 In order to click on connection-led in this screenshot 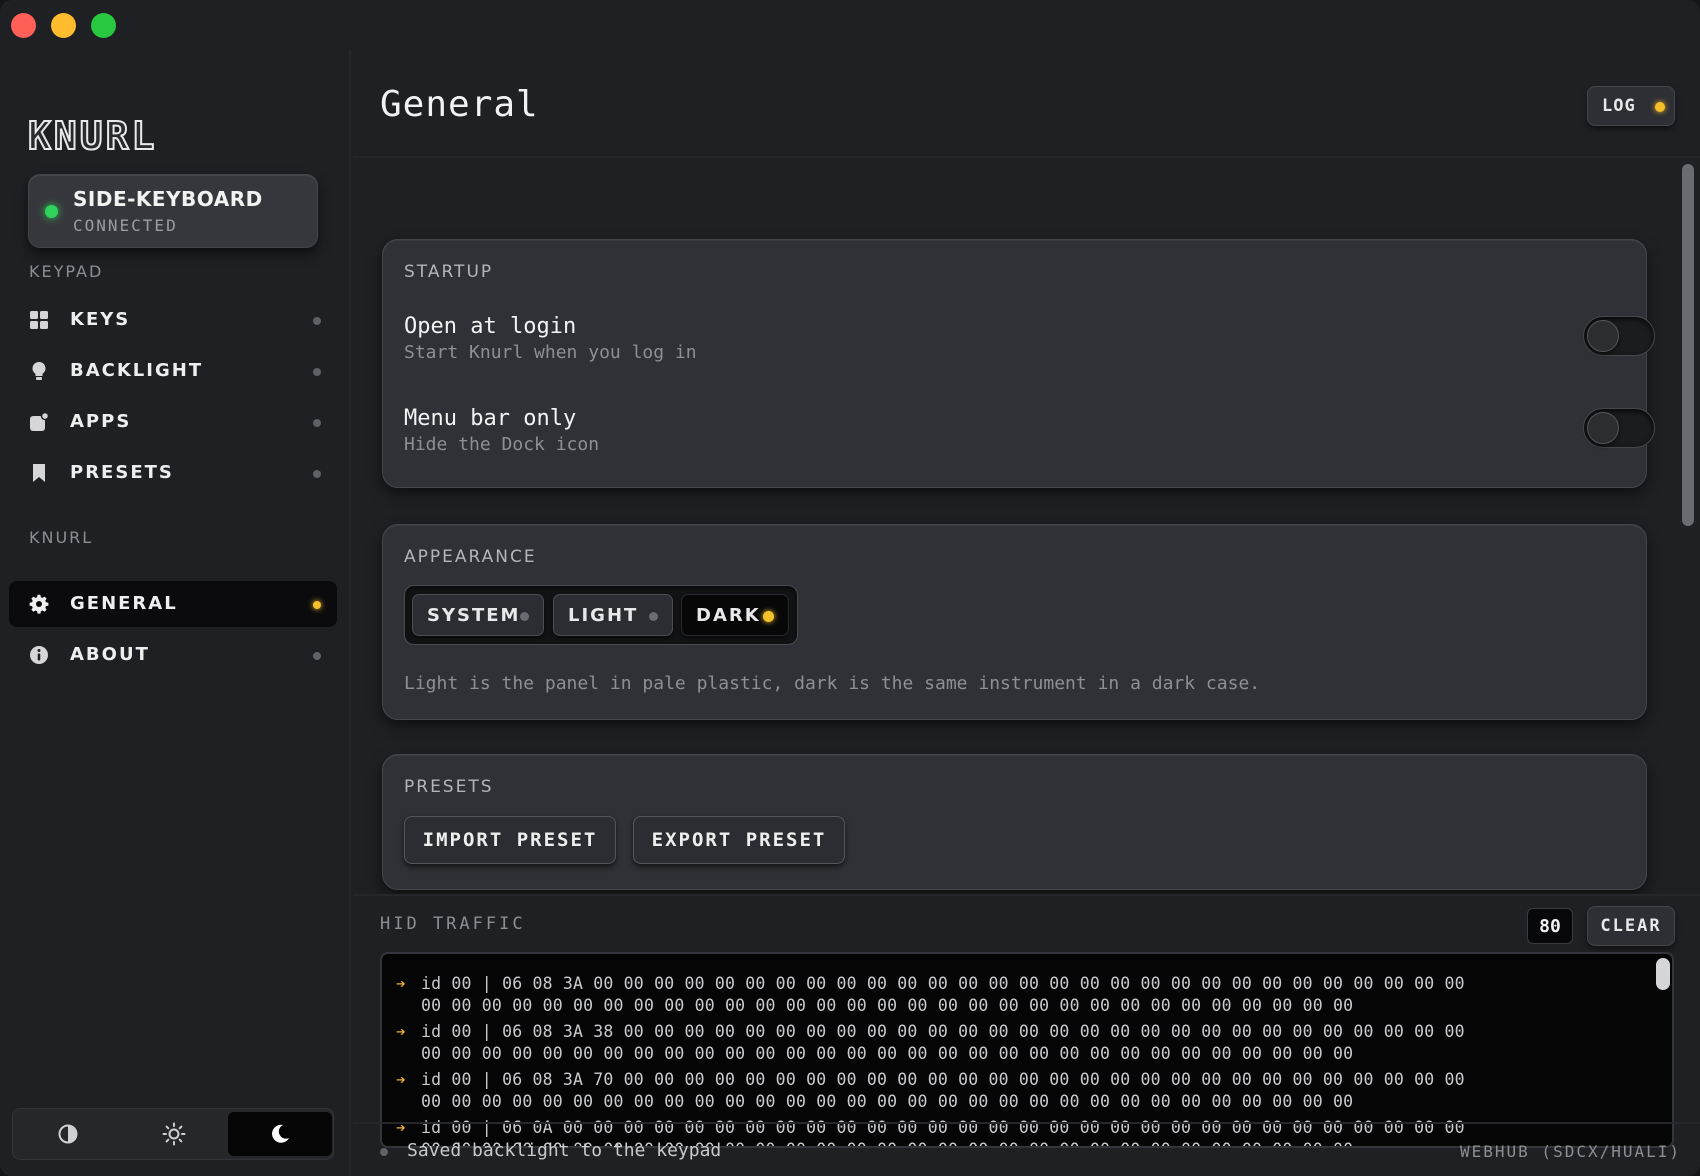, I will do `click(51, 211)`.